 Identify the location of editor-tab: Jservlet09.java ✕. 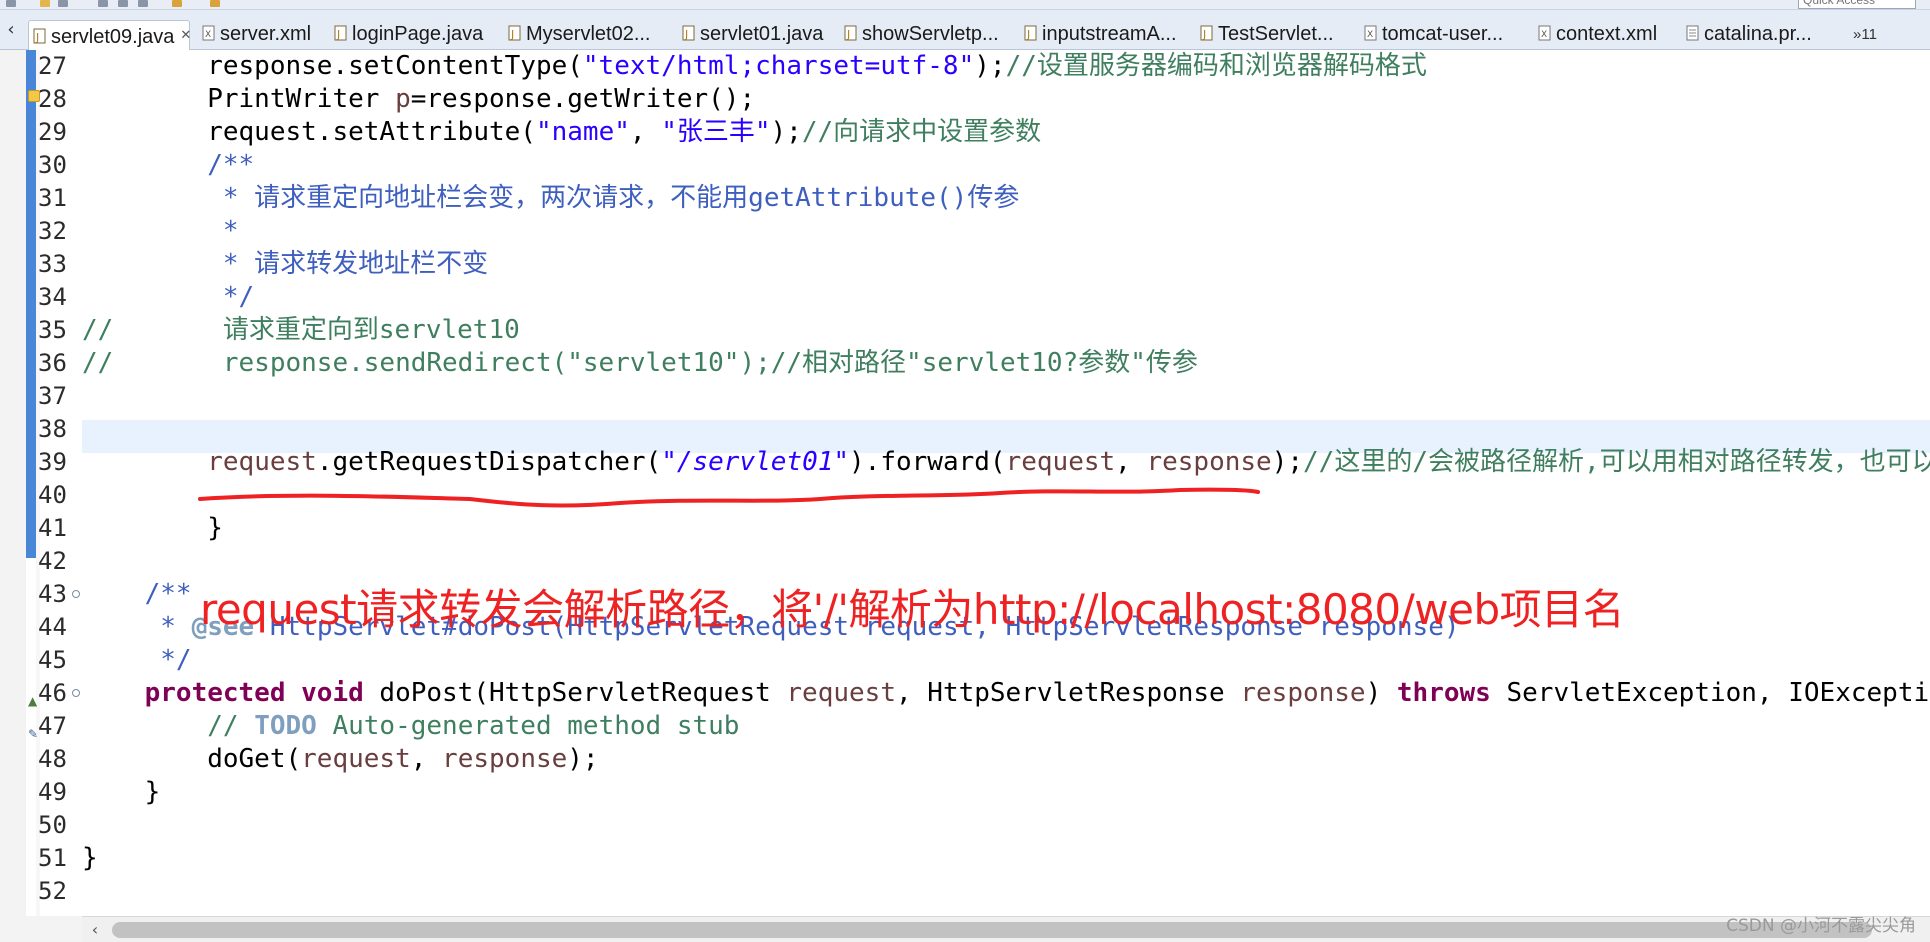
(109, 35).